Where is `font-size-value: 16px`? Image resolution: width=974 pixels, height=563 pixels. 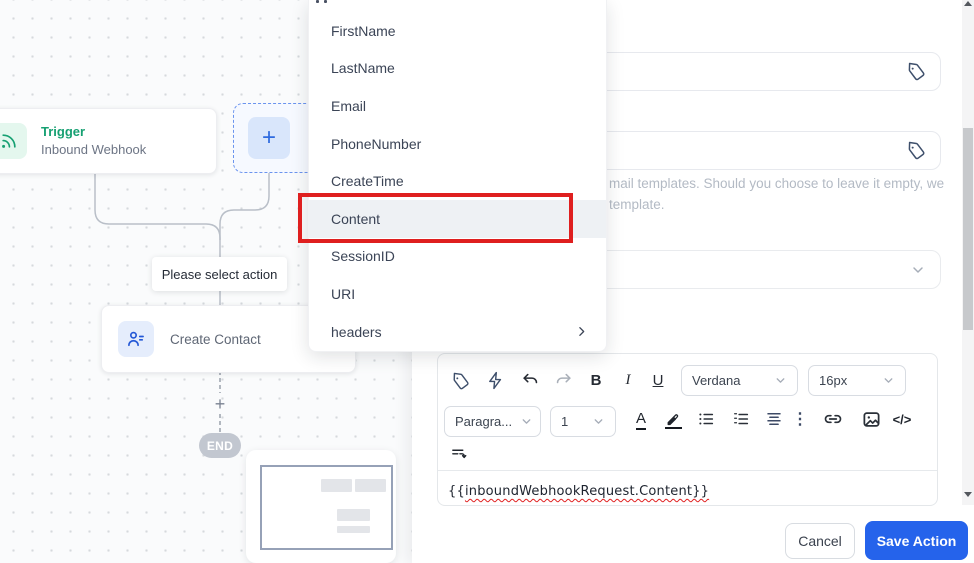
font-size-value: 16px is located at coordinates (833, 380).